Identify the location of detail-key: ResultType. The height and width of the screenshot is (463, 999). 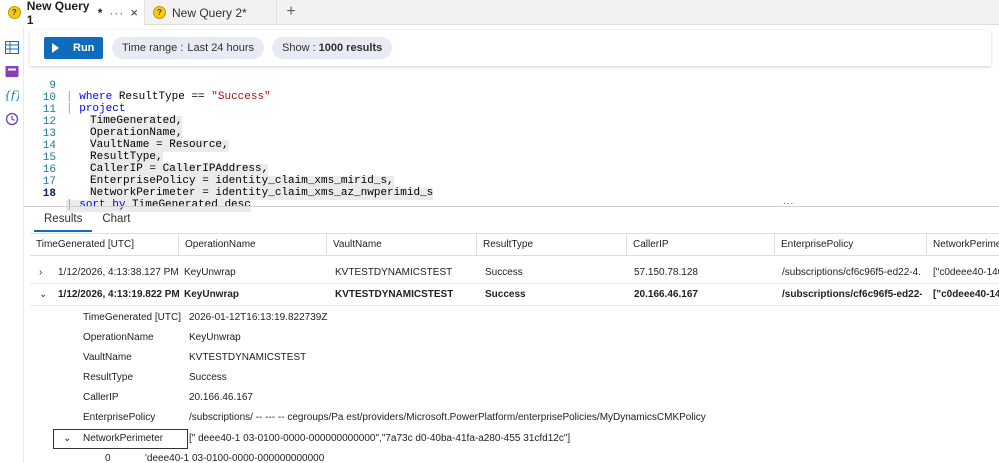
(108, 377).